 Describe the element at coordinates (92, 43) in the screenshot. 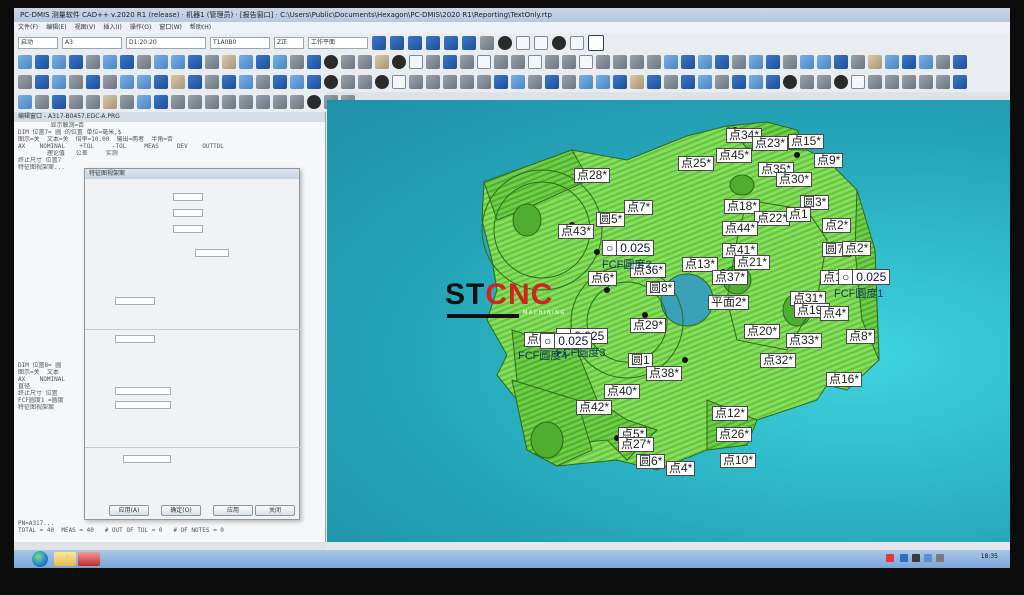

I see `combo-1: A3` at that location.